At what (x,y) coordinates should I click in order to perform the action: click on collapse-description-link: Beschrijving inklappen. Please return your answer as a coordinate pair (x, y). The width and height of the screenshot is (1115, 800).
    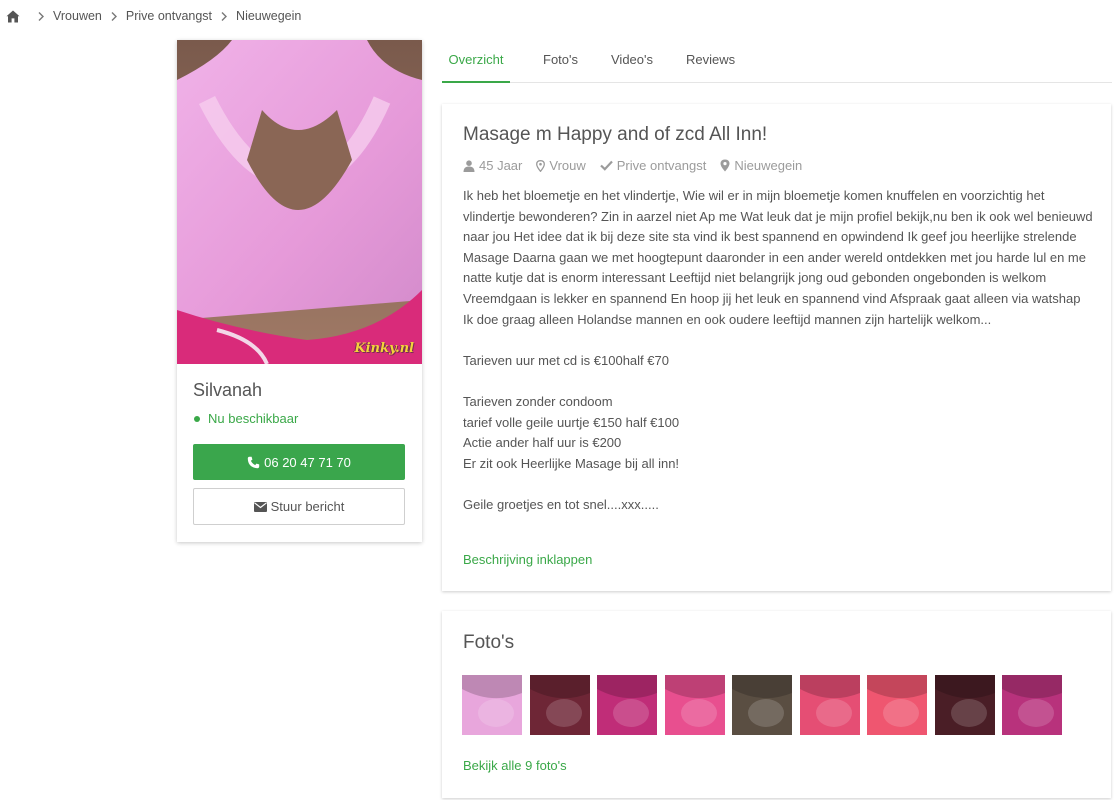
    Looking at the image, I should click on (527, 559).